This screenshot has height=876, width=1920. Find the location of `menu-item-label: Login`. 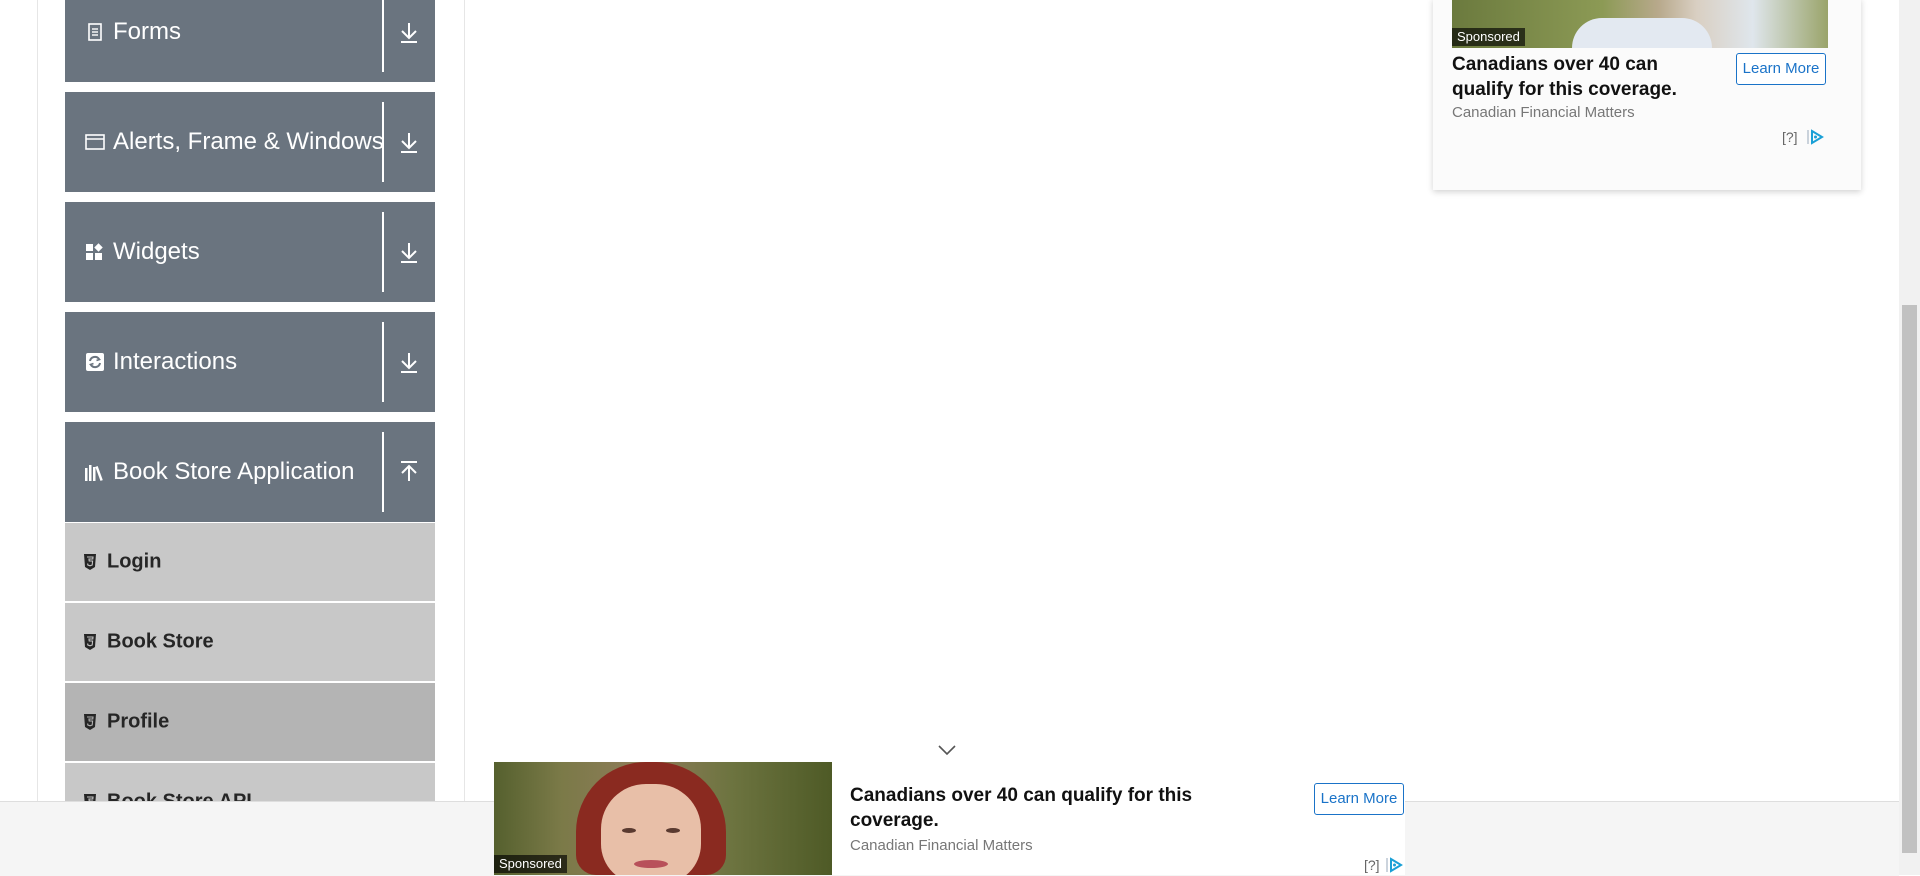

menu-item-label: Login is located at coordinates (134, 561).